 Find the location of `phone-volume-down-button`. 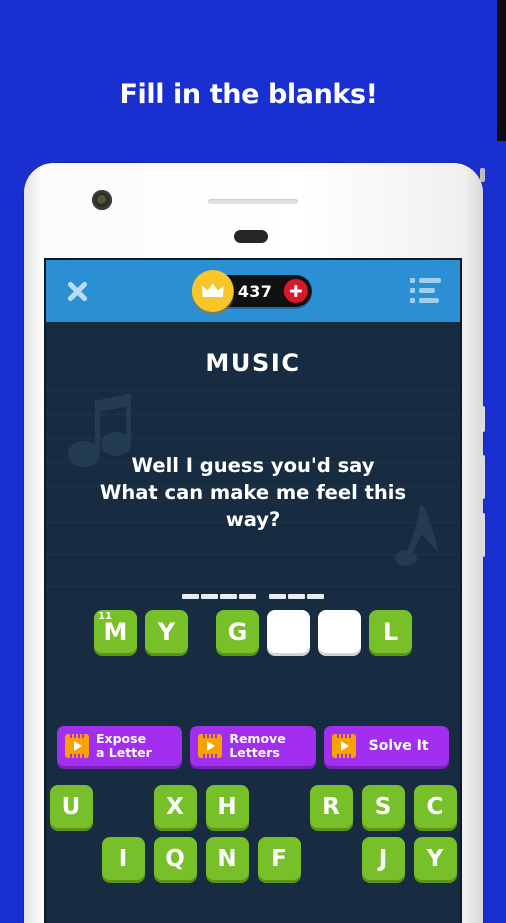

phone-volume-down-button is located at coordinates (482, 535).